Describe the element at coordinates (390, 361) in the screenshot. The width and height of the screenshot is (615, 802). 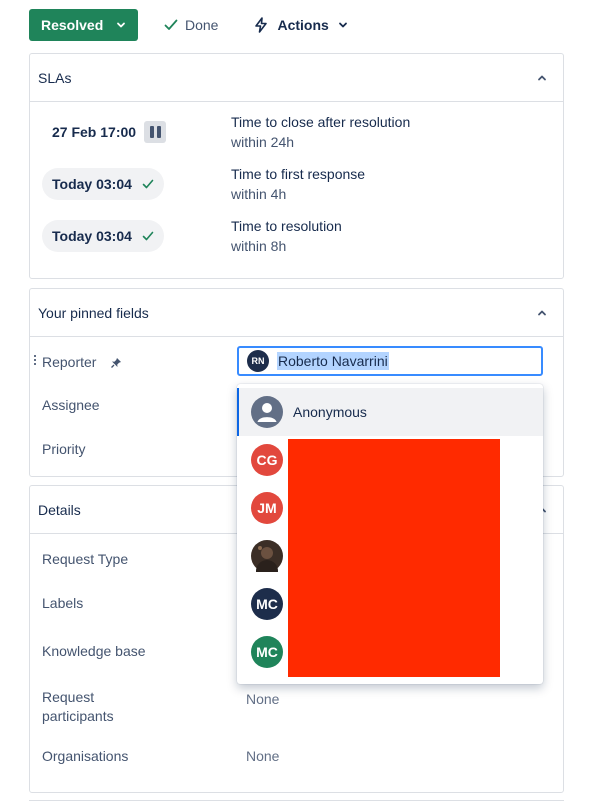
I see `reporter-input: RN Roberto Navarrini` at that location.